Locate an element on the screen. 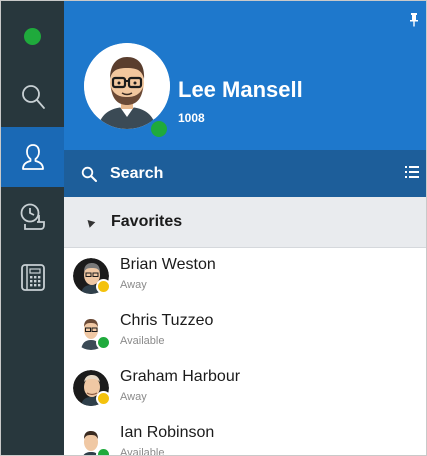 The width and height of the screenshot is (427, 456). rail-contacts-button is located at coordinates (32, 157).